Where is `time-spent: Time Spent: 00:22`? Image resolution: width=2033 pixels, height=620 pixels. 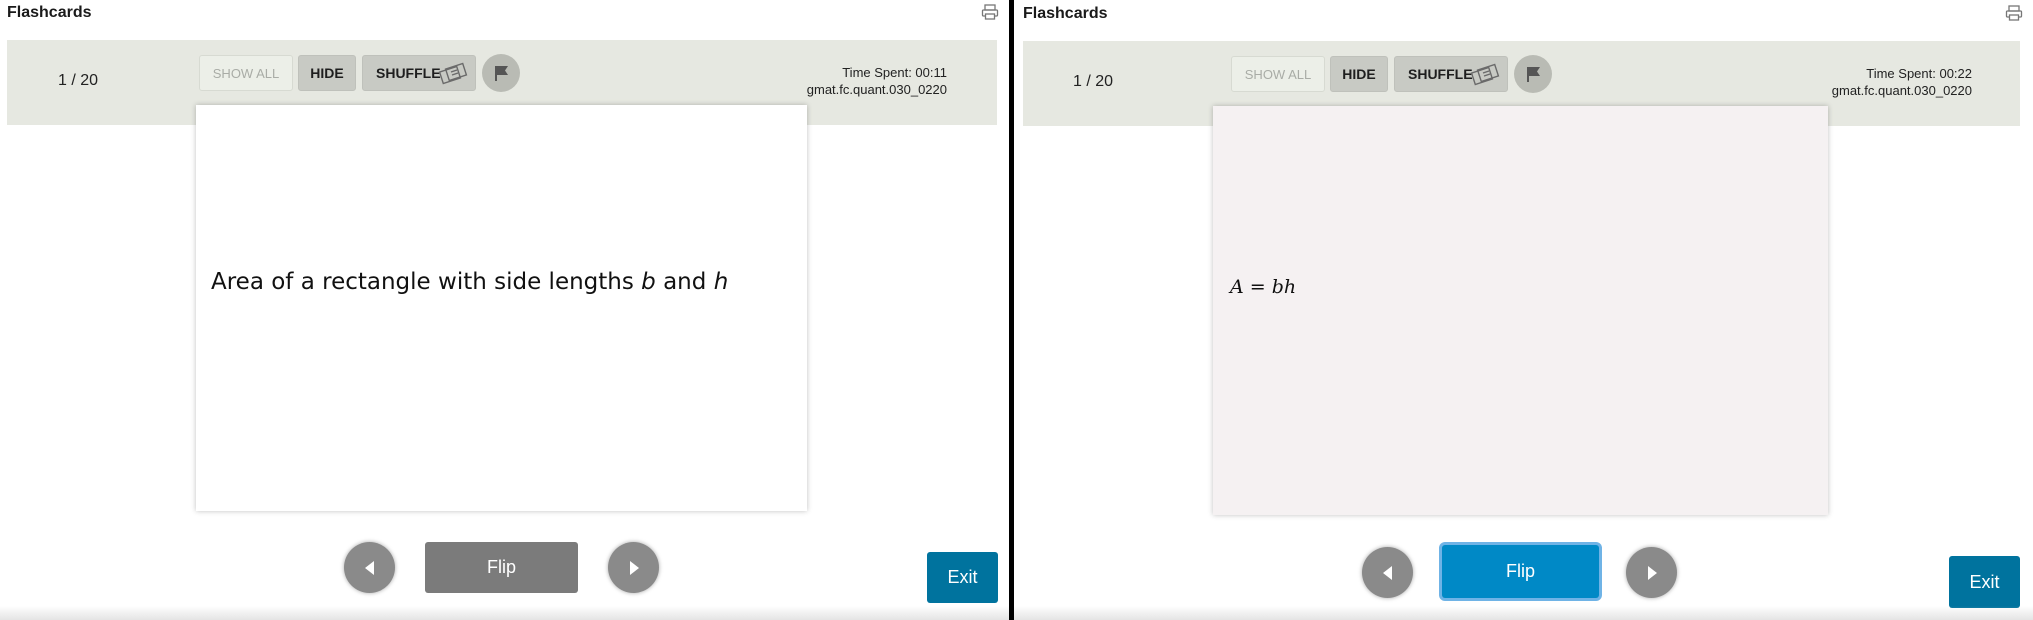
time-spent: Time Spent: 00:22 is located at coordinates (1919, 73).